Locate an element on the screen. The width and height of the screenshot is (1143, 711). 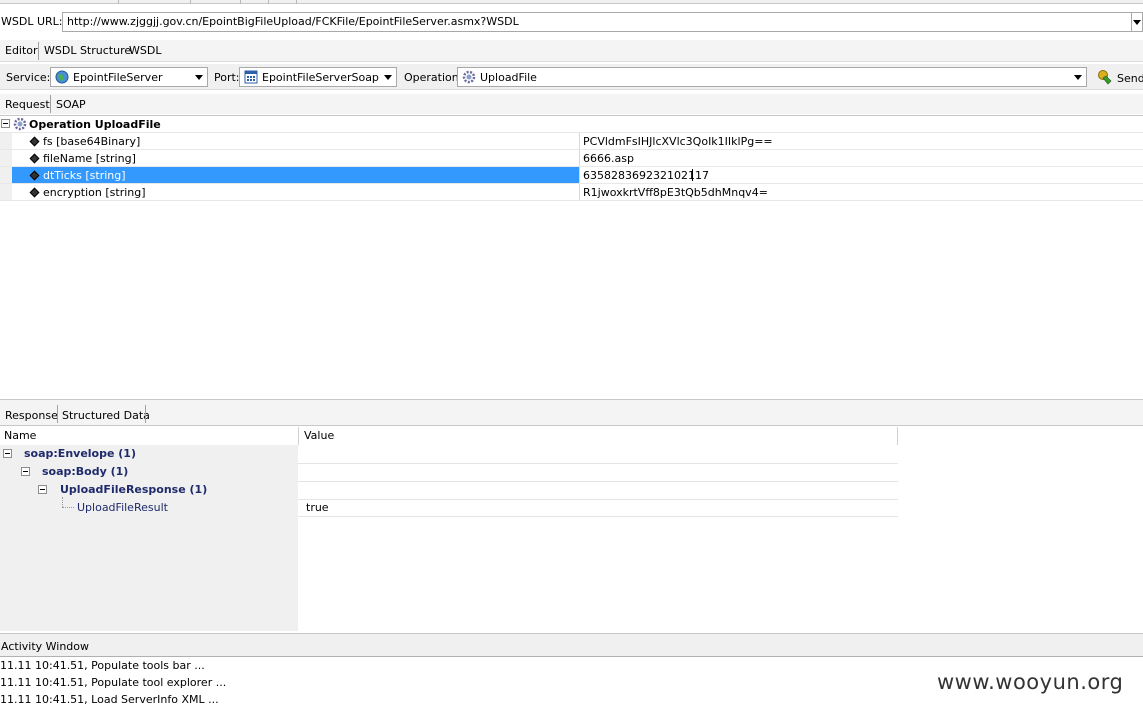
operation-label: Operation: is located at coordinates (433, 77).